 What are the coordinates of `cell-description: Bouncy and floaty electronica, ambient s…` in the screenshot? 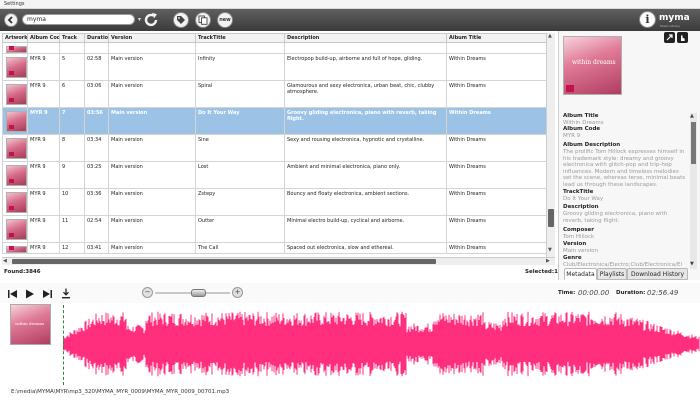 It's located at (365, 202).